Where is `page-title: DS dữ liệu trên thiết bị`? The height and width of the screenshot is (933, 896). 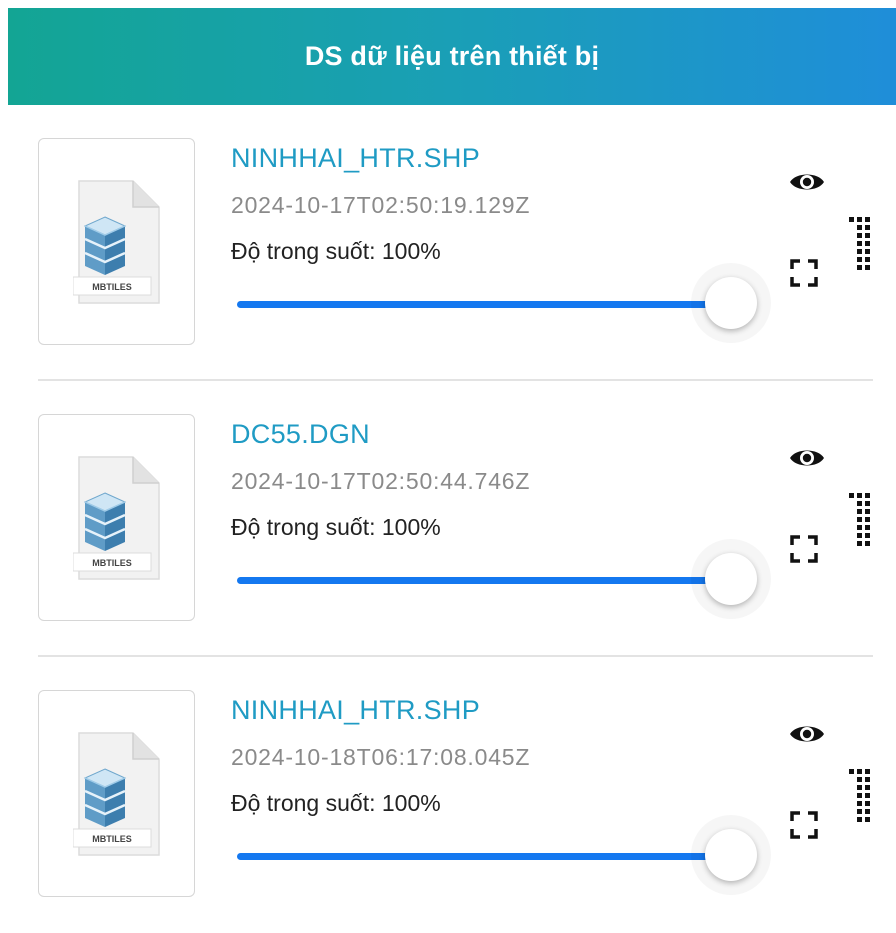 page-title: DS dữ liệu trên thiết bị is located at coordinates (452, 56).